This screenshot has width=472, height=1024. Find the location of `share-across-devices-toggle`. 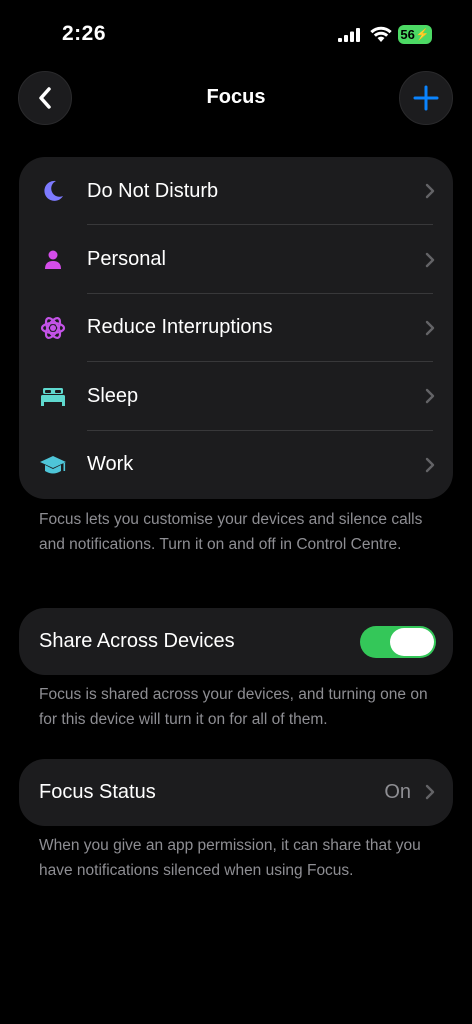

share-across-devices-toggle is located at coordinates (398, 642).